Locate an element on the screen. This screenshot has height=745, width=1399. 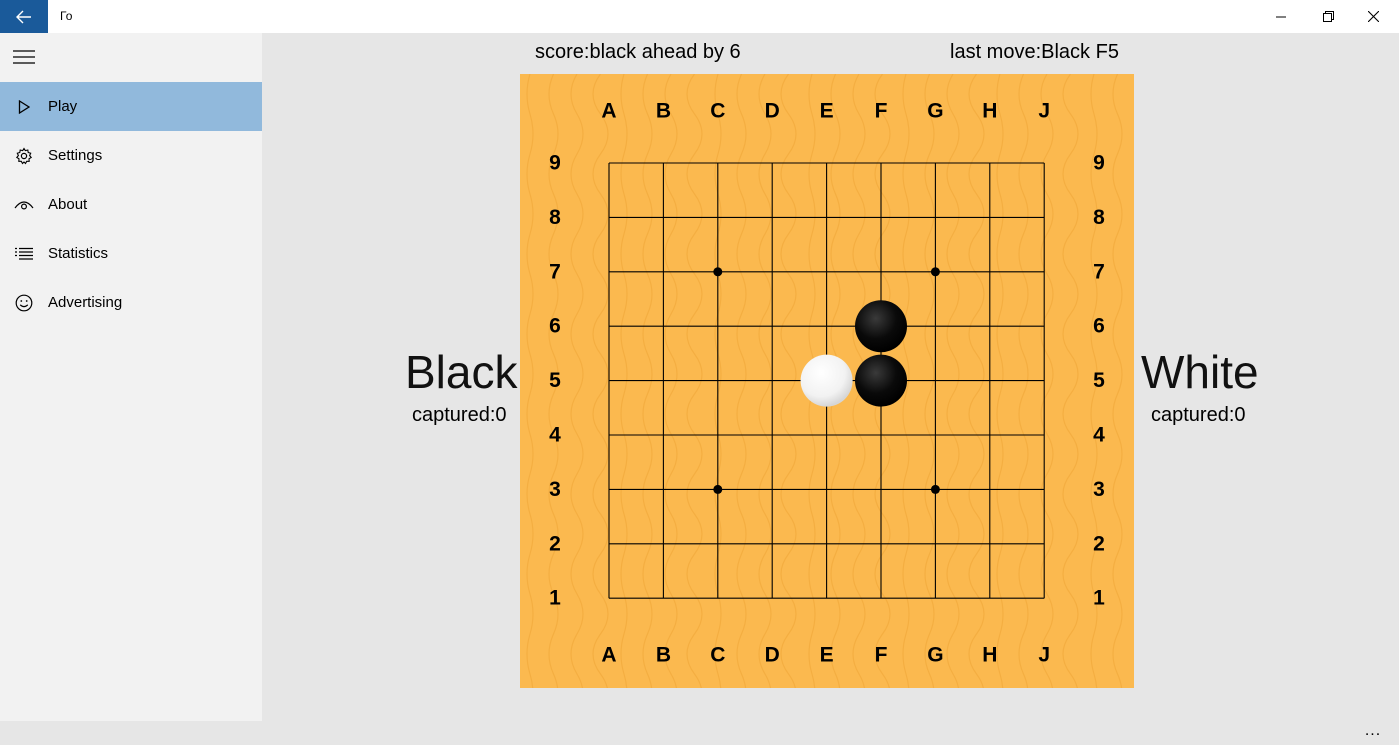
row-label-left: 2 is located at coordinates (555, 543).